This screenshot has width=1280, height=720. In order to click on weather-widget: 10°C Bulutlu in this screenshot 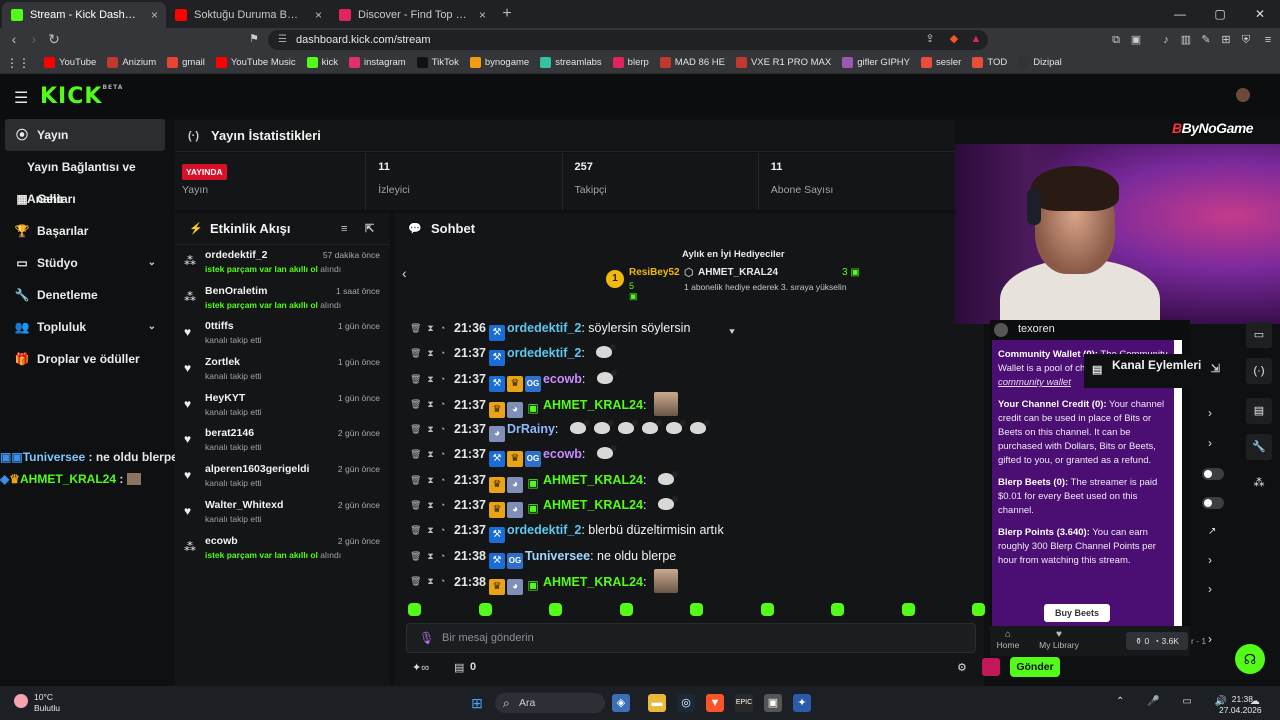, I will do `click(37, 703)`.